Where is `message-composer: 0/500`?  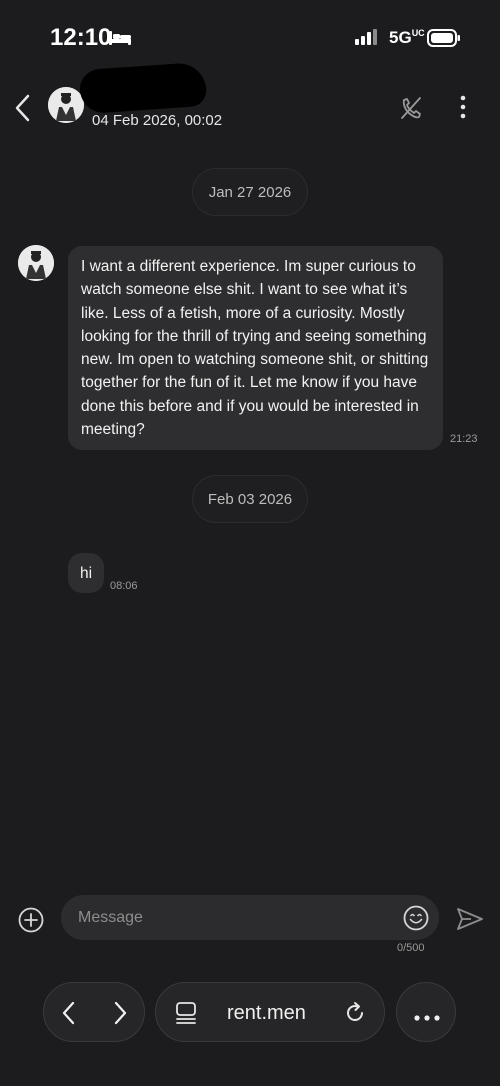
message-composer: 0/500 is located at coordinates (250, 930).